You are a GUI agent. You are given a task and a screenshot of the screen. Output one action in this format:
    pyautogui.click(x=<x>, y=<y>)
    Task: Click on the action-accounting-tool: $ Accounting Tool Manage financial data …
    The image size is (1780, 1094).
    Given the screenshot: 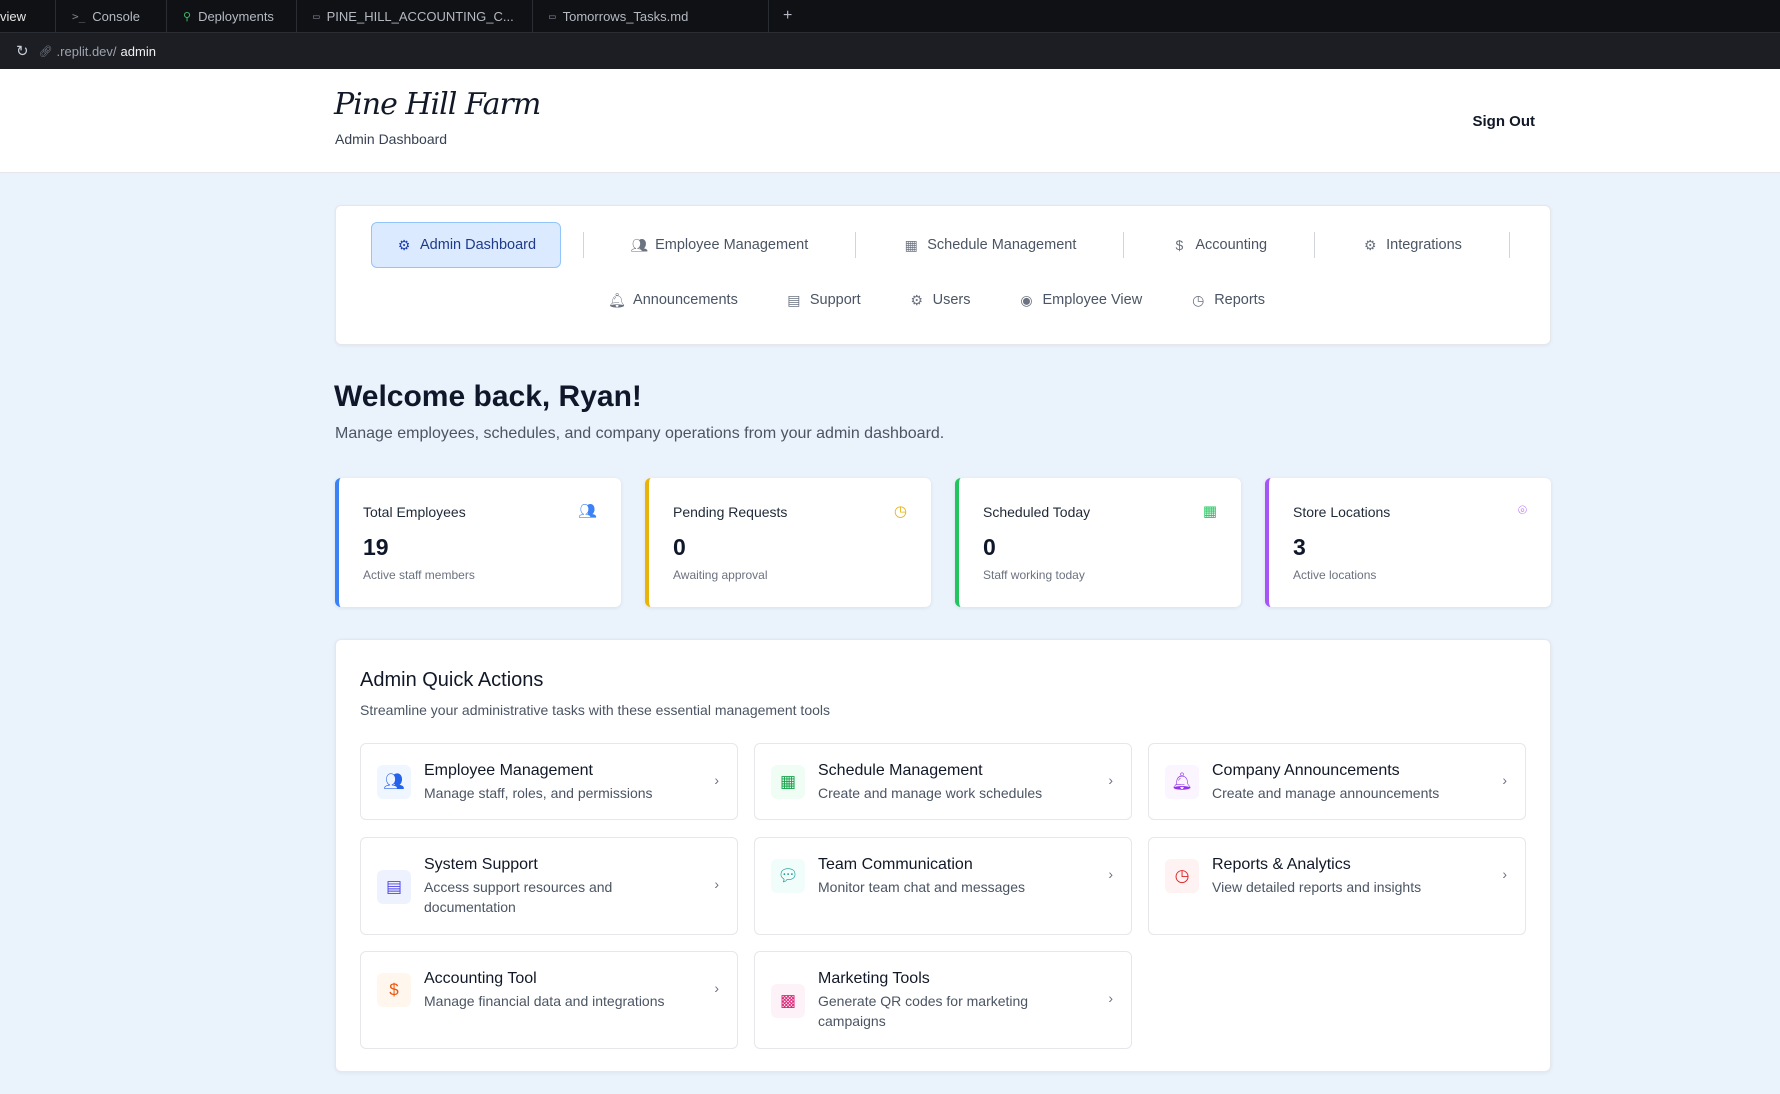 What is the action you would take?
    pyautogui.click(x=549, y=1000)
    